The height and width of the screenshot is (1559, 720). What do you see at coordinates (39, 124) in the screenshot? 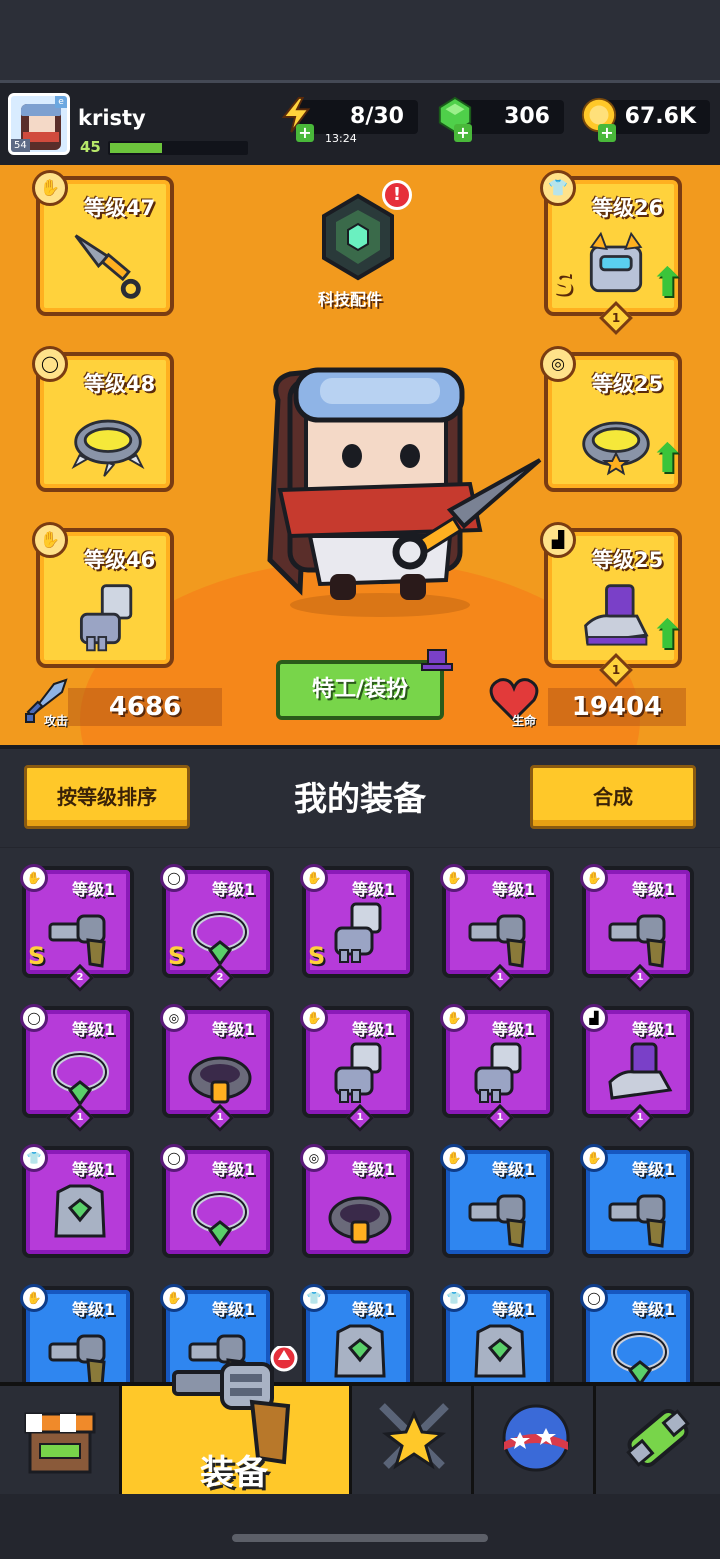
I see `player-avatar: 54 e` at bounding box center [39, 124].